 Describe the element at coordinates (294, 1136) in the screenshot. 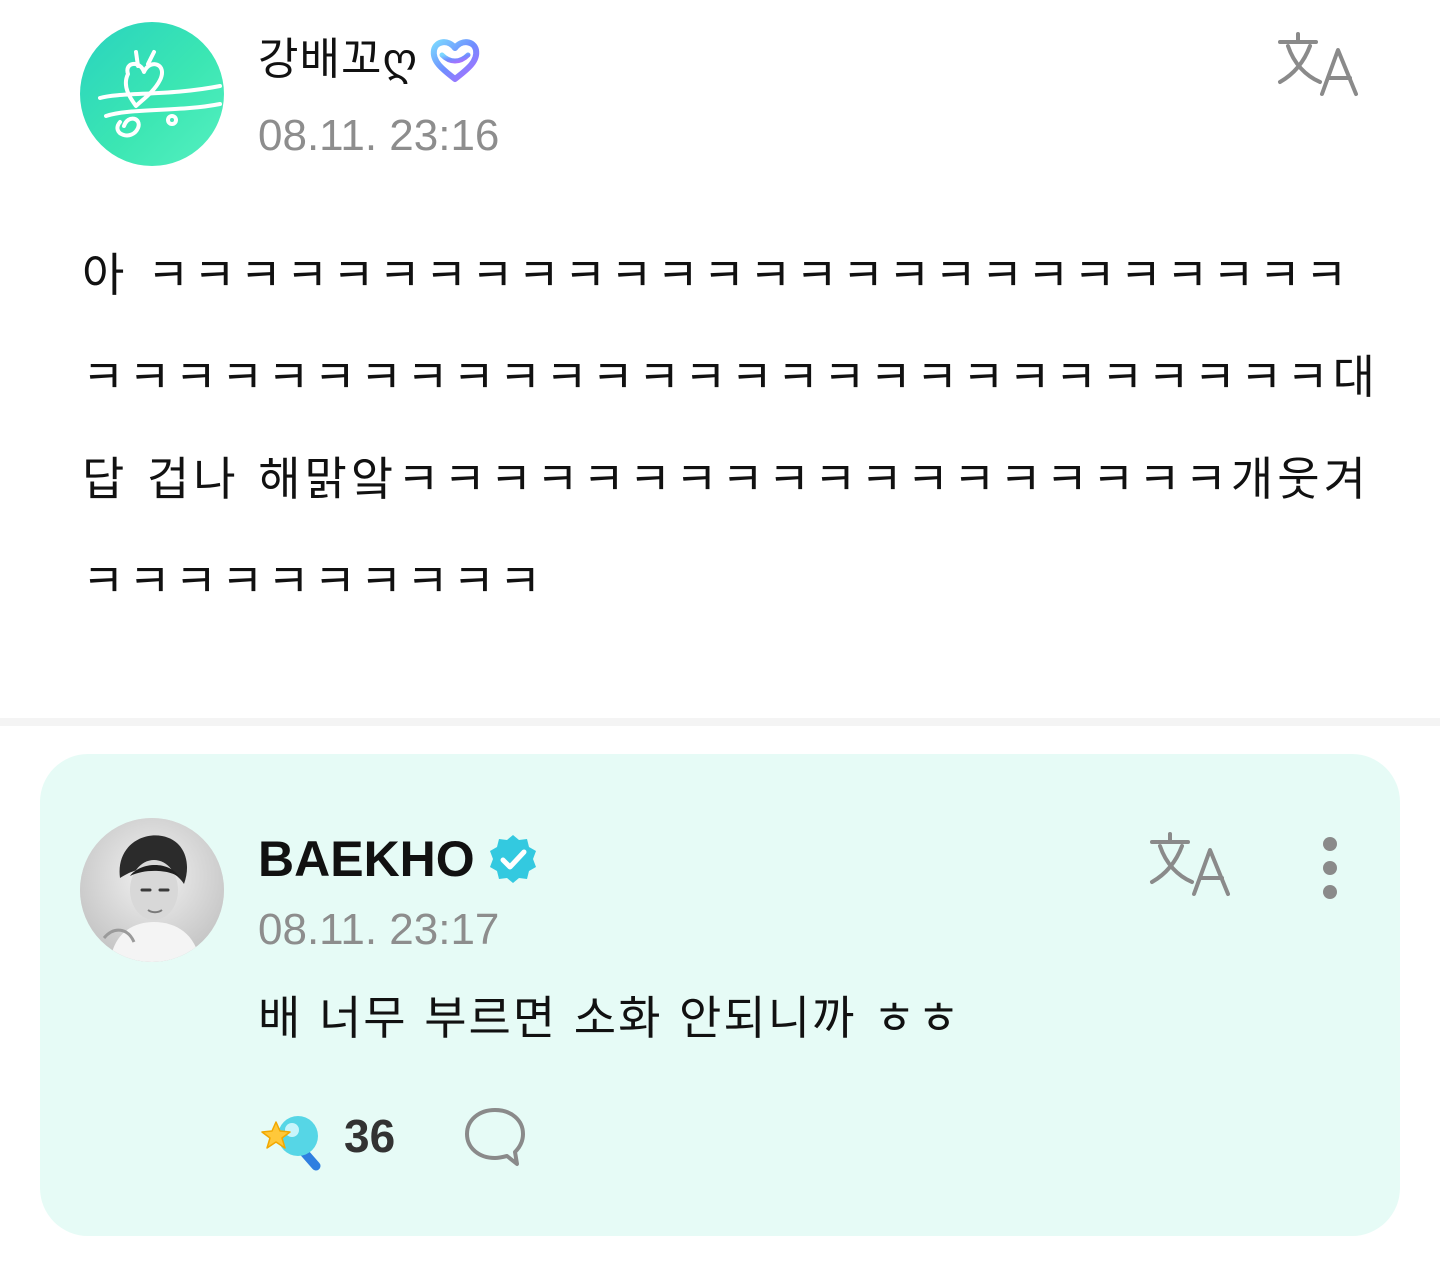

I see `star-lightstick-icon` at that location.